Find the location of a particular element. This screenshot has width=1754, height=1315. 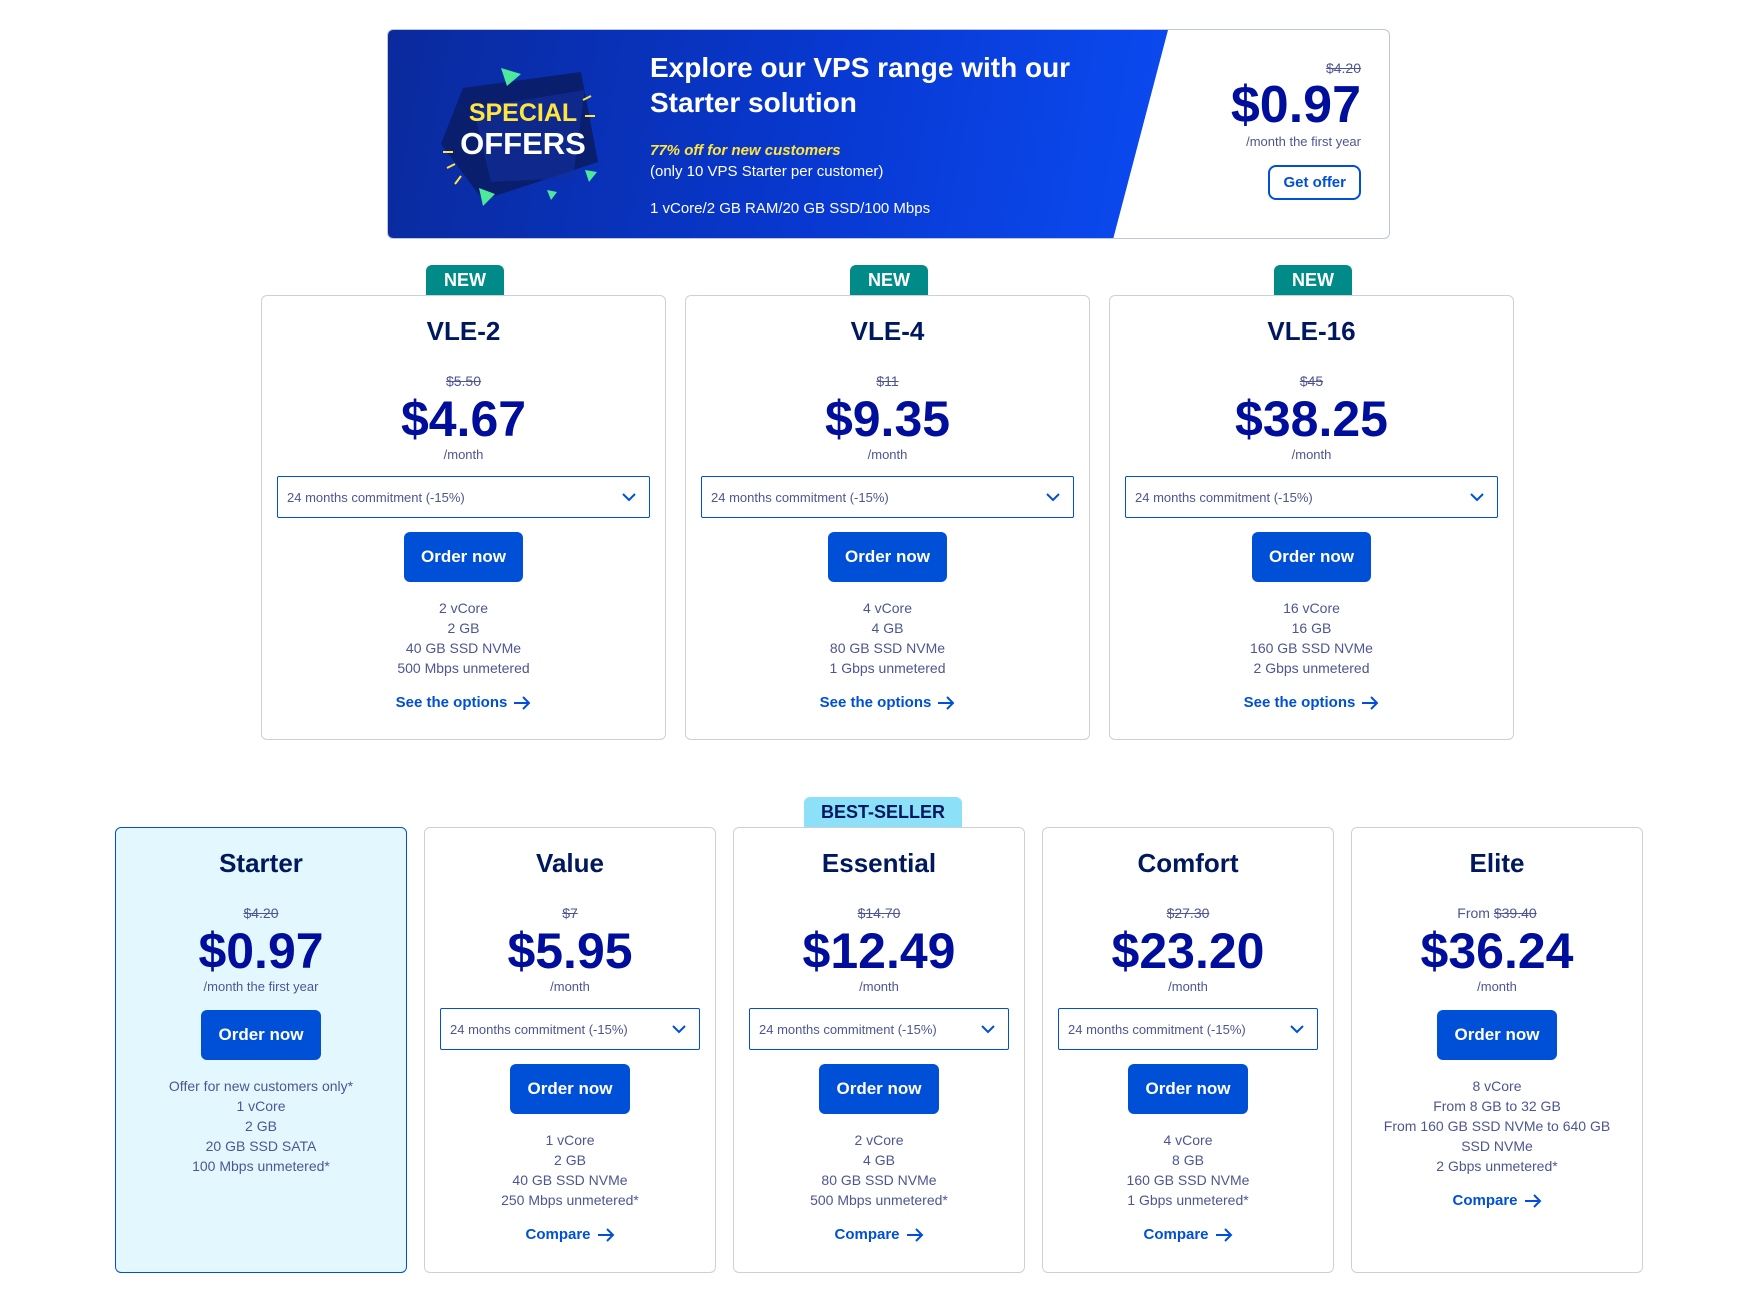

feature-item: 2 Gbps unmetered is located at coordinates (1311, 668).